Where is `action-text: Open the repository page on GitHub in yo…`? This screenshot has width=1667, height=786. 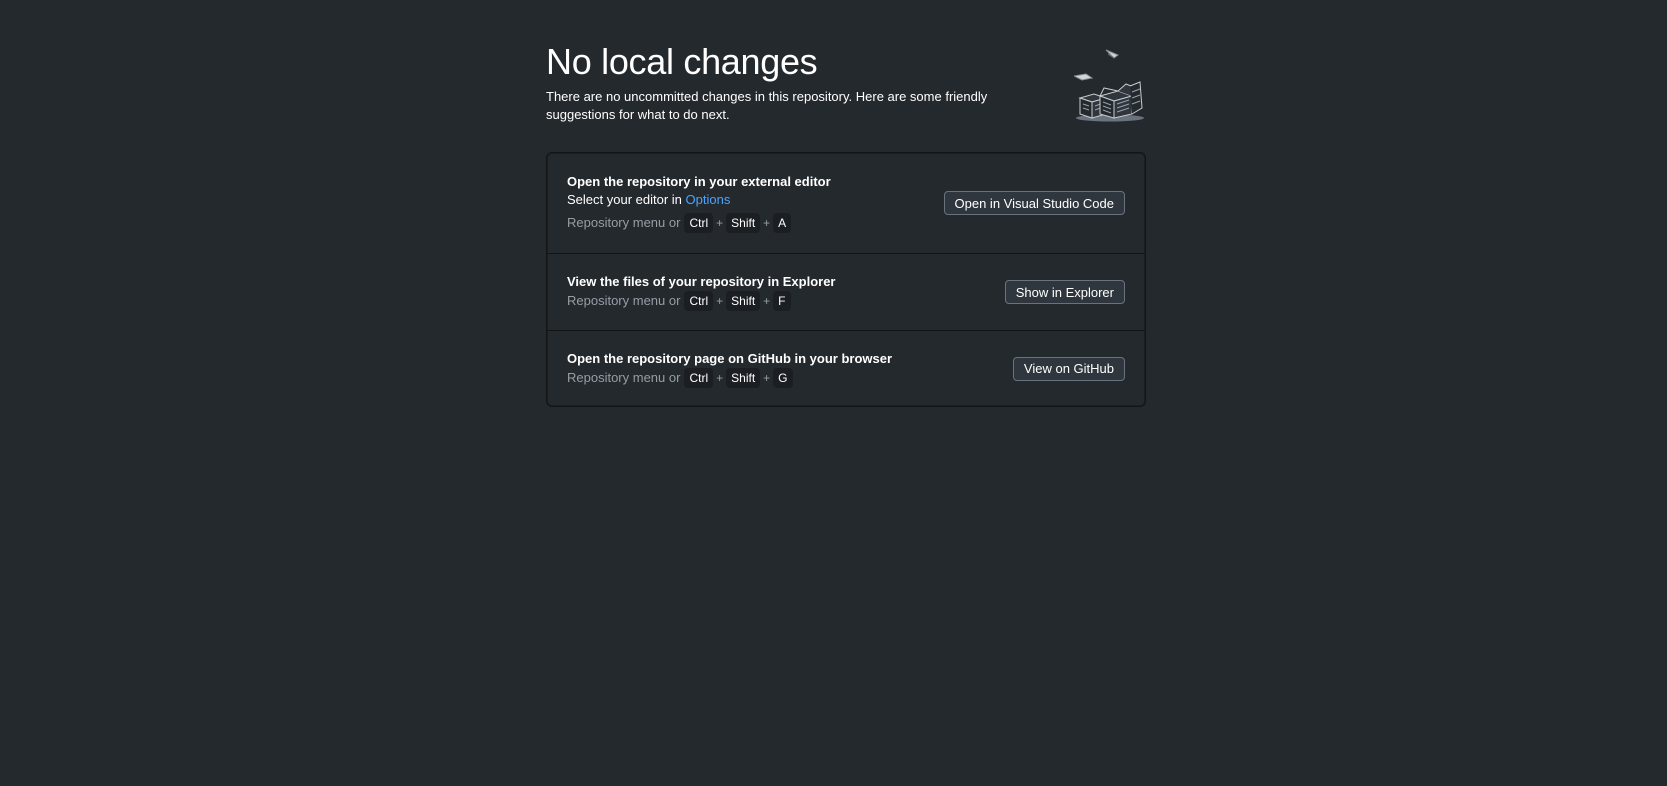 action-text: Open the repository page on GitHub in yo… is located at coordinates (729, 369).